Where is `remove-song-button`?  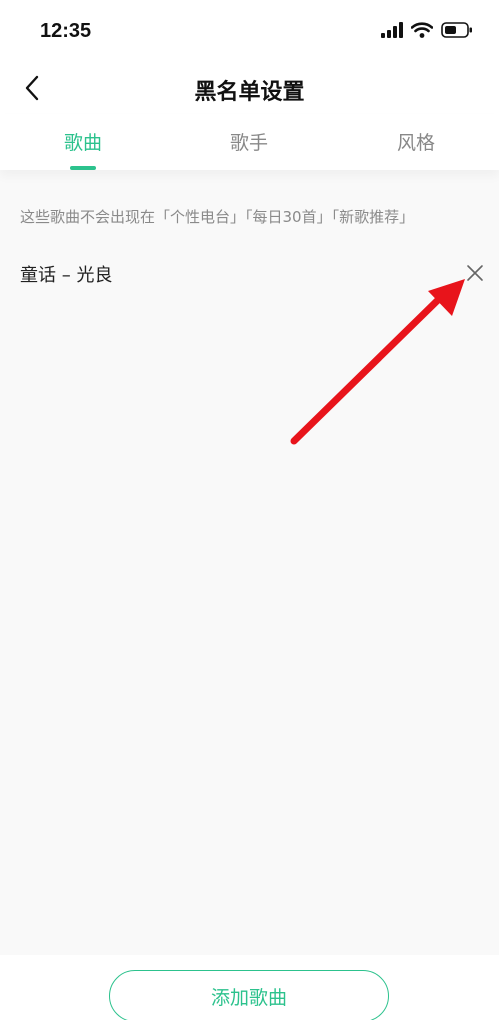
remove-song-button is located at coordinates (475, 273).